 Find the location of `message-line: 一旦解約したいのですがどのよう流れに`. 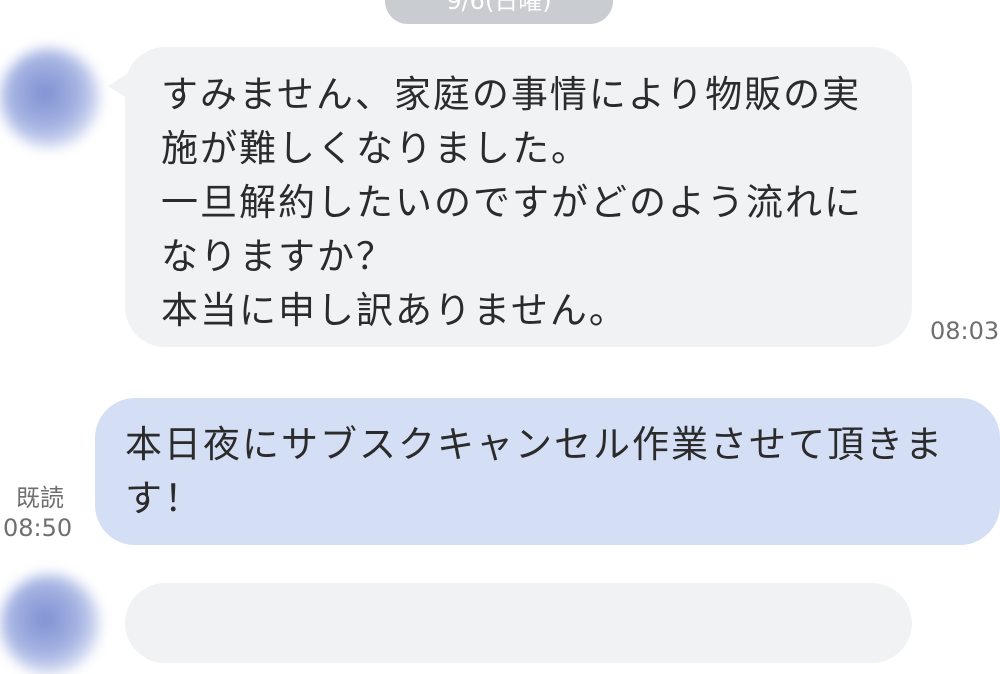

message-line: 一旦解約したいのですがどのよう流れに is located at coordinates (512, 202).